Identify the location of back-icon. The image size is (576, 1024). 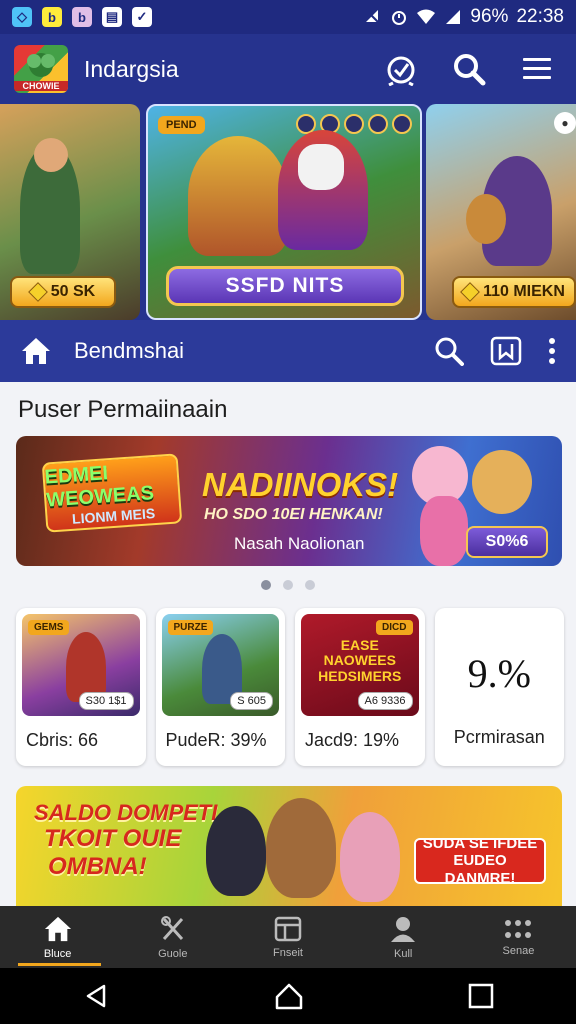
(96, 996).